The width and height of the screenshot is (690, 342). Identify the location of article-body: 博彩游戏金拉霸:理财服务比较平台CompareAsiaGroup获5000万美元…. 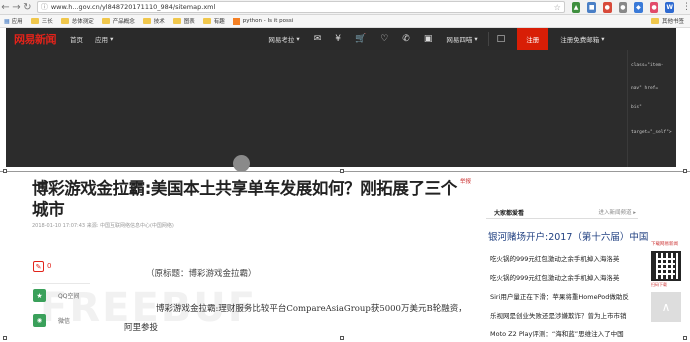
(295, 318).